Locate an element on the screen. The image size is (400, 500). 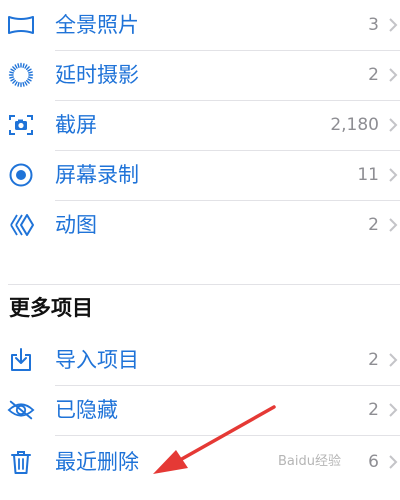
list-item-imports: 导入项目 2 is located at coordinates (200, 360).